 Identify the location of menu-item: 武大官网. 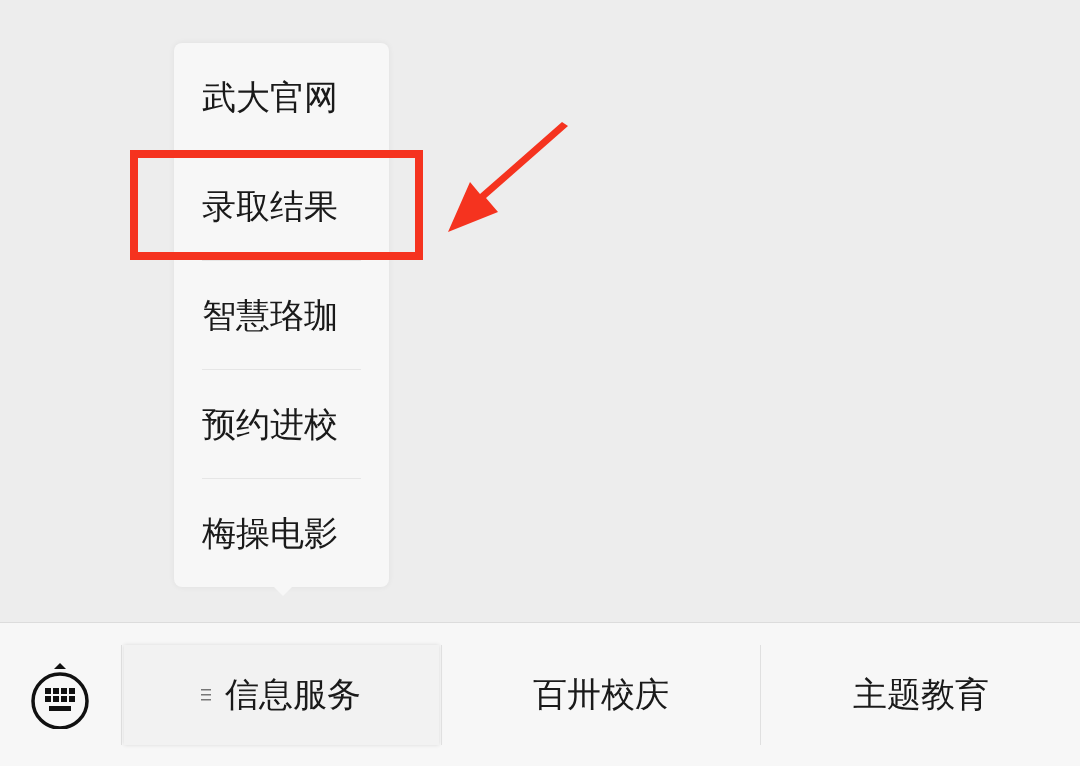
(270, 97).